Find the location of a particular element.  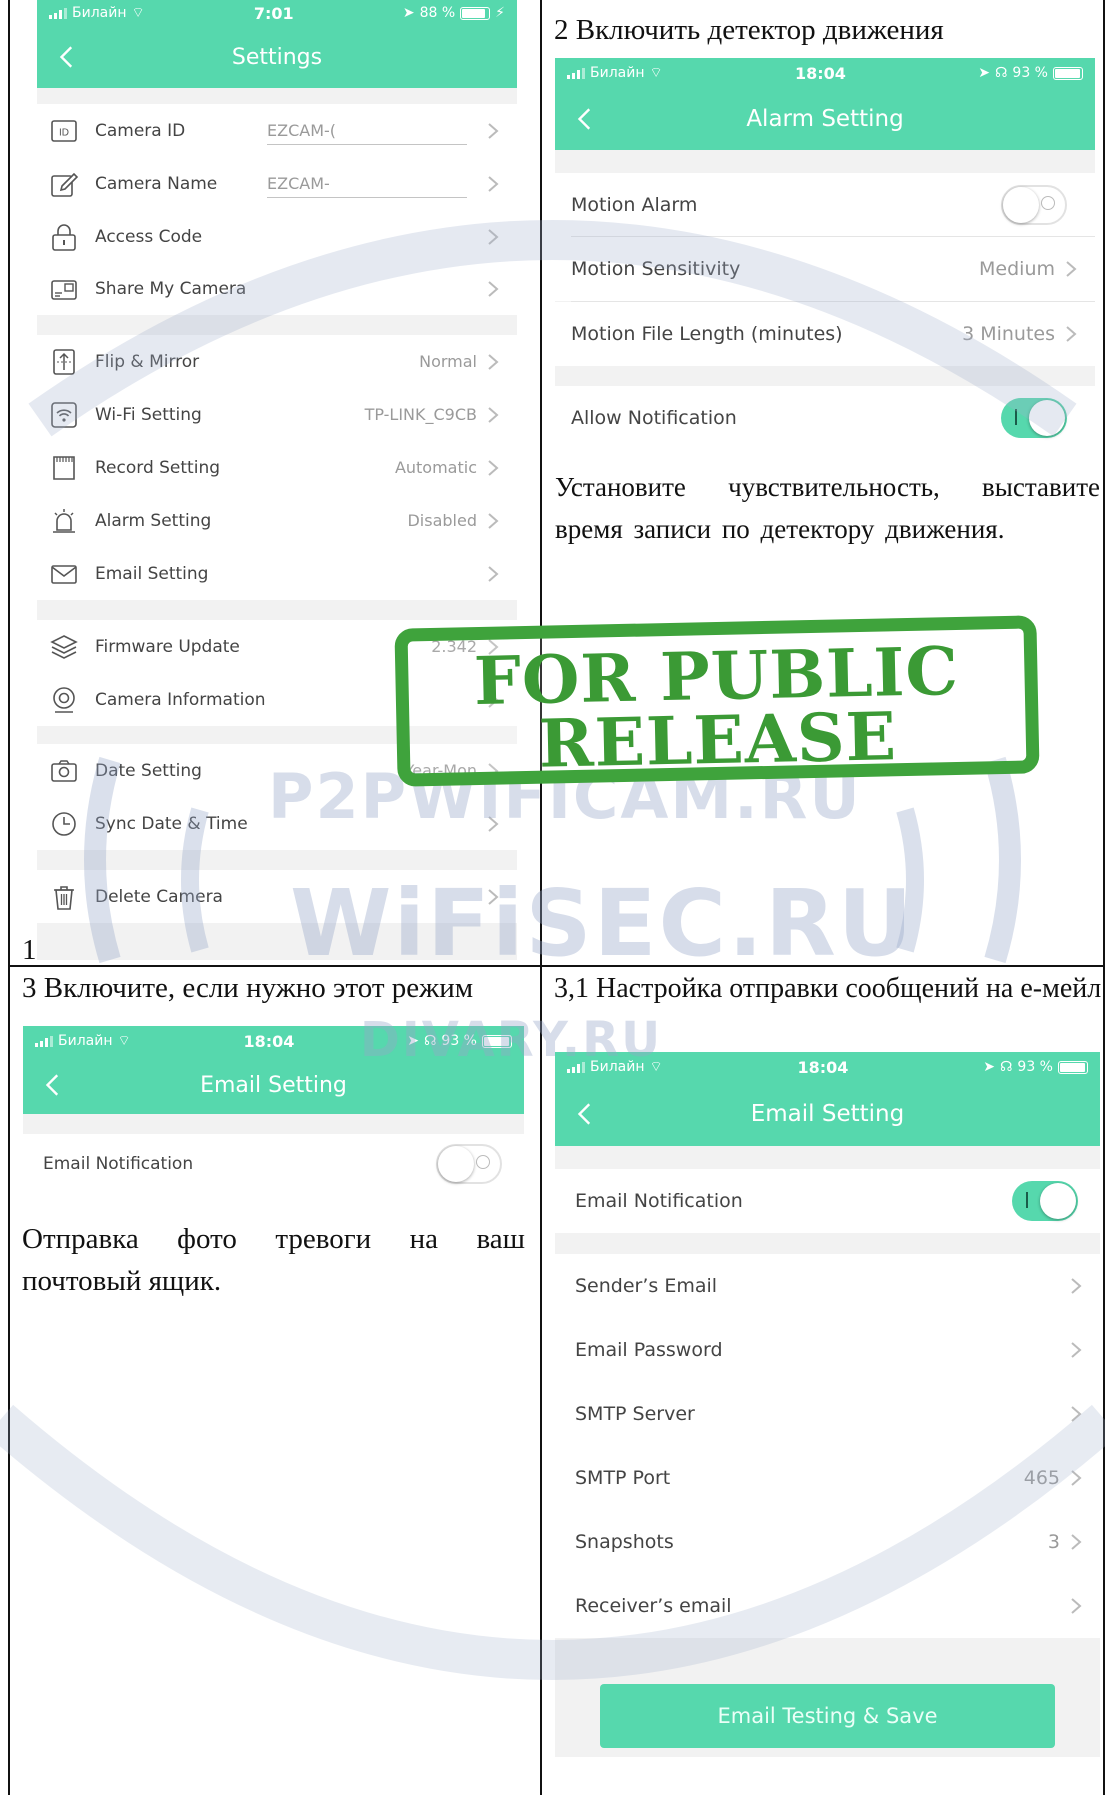

status-bar: Билайн ⌔ 7:01 ➤ 88 % ⚡ is located at coordinates (277, 13).